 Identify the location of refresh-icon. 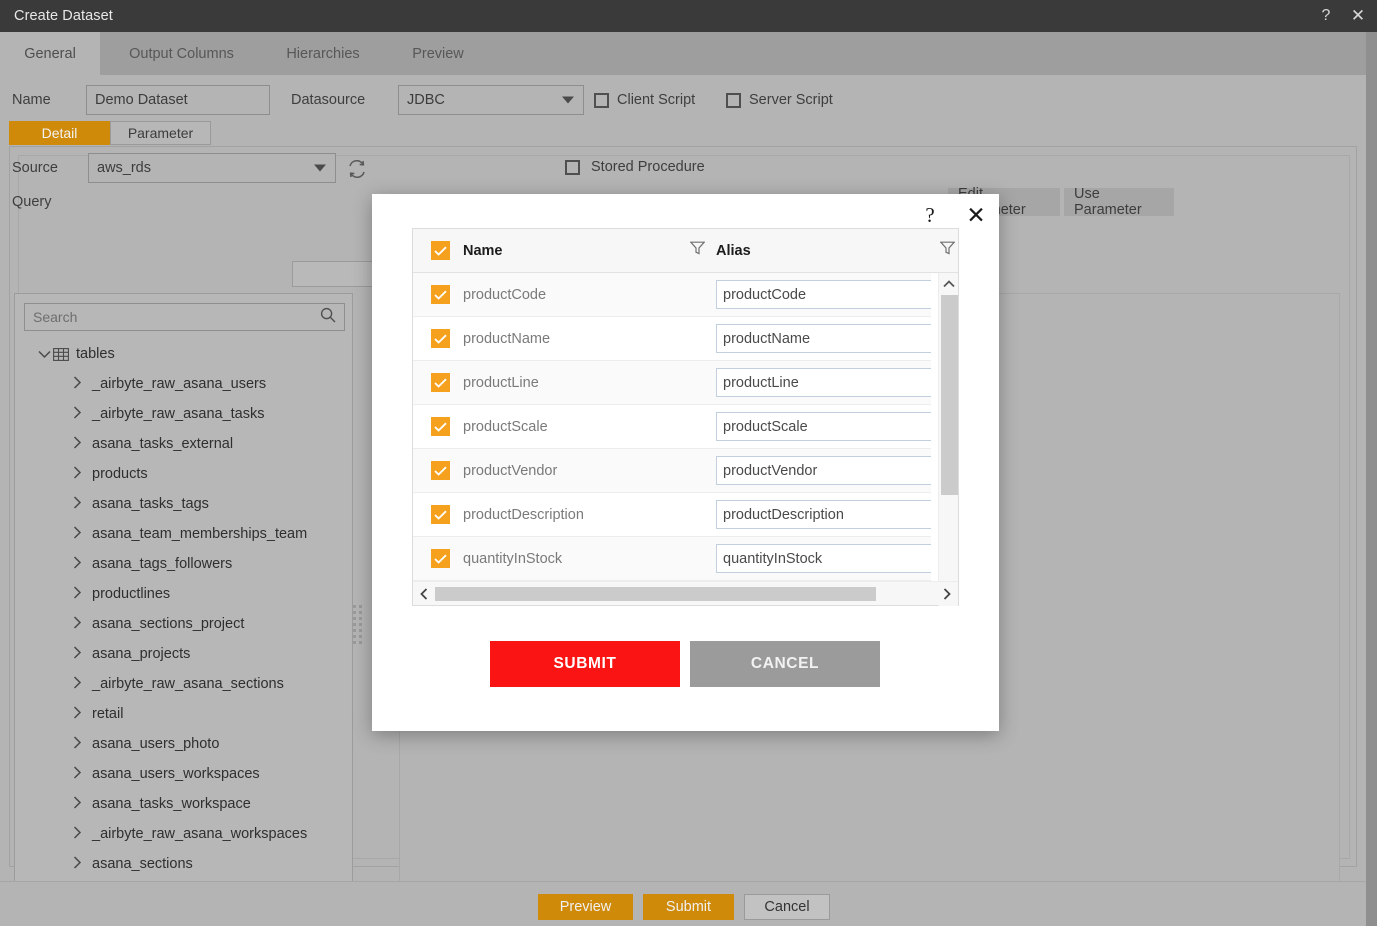
(357, 171).